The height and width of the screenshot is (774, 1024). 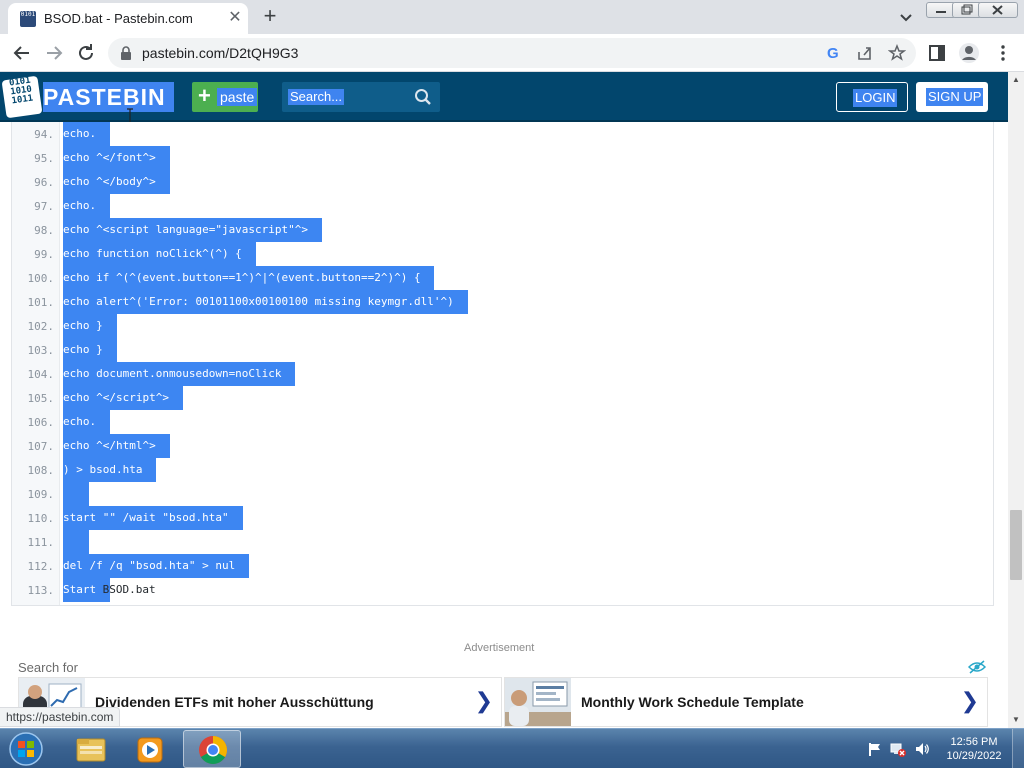 I want to click on lock-icon, so click(x=126, y=53).